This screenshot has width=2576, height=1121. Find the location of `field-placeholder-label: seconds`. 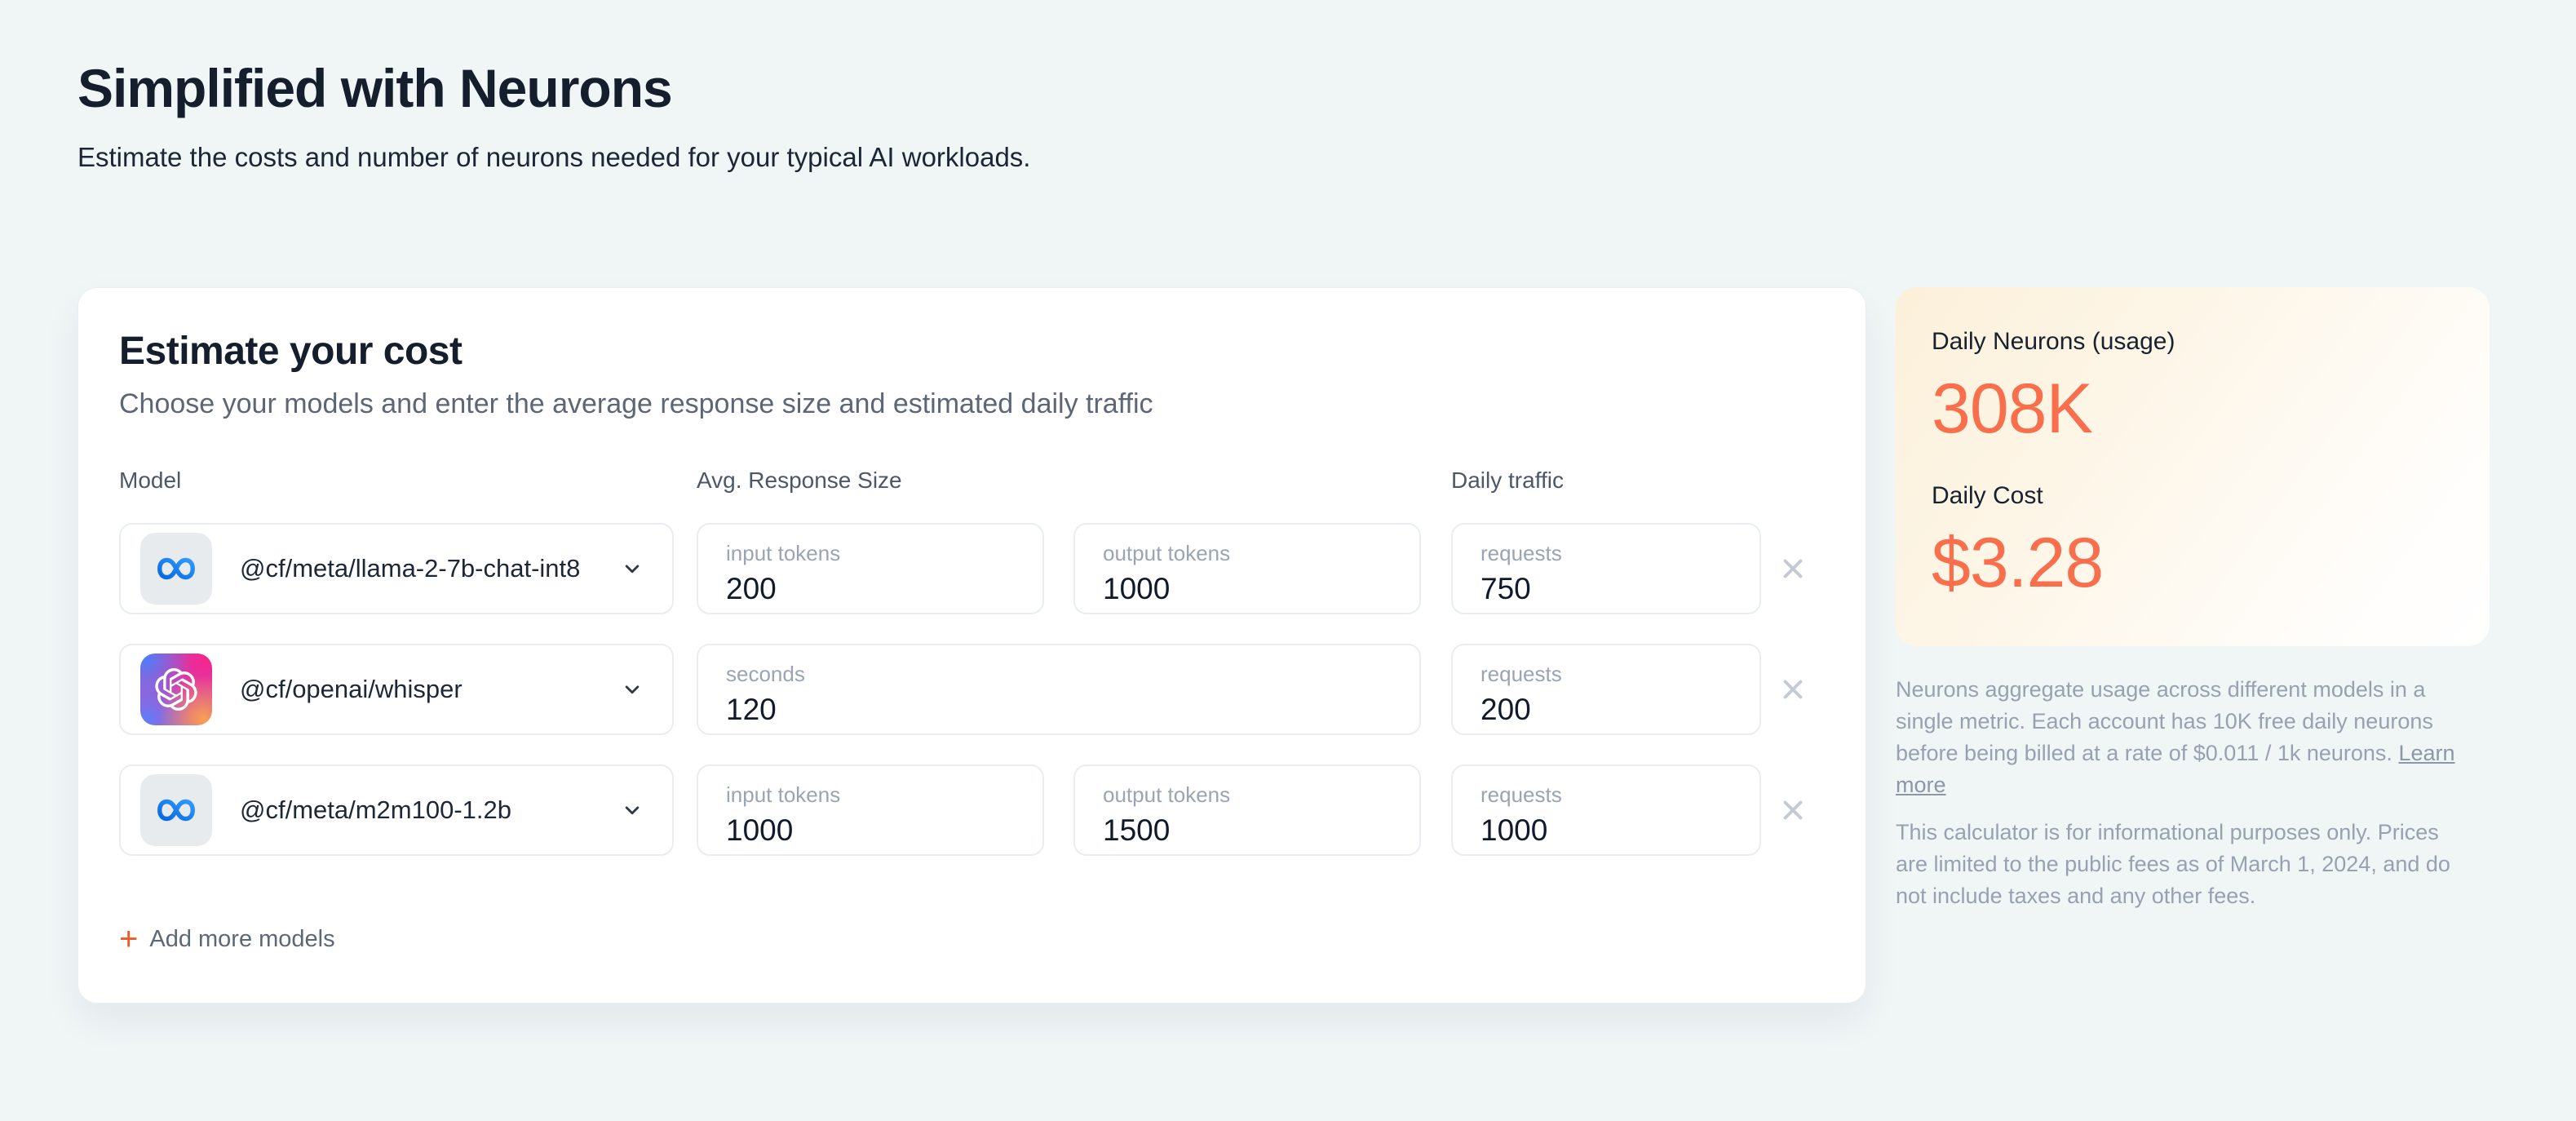

field-placeholder-label: seconds is located at coordinates (765, 674).